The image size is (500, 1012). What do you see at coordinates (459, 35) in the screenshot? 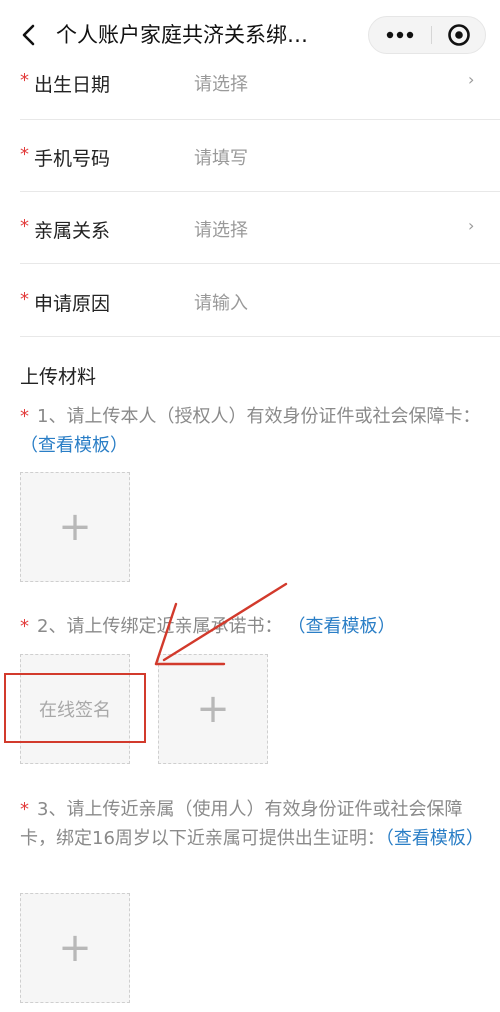
I see `target-icon` at bounding box center [459, 35].